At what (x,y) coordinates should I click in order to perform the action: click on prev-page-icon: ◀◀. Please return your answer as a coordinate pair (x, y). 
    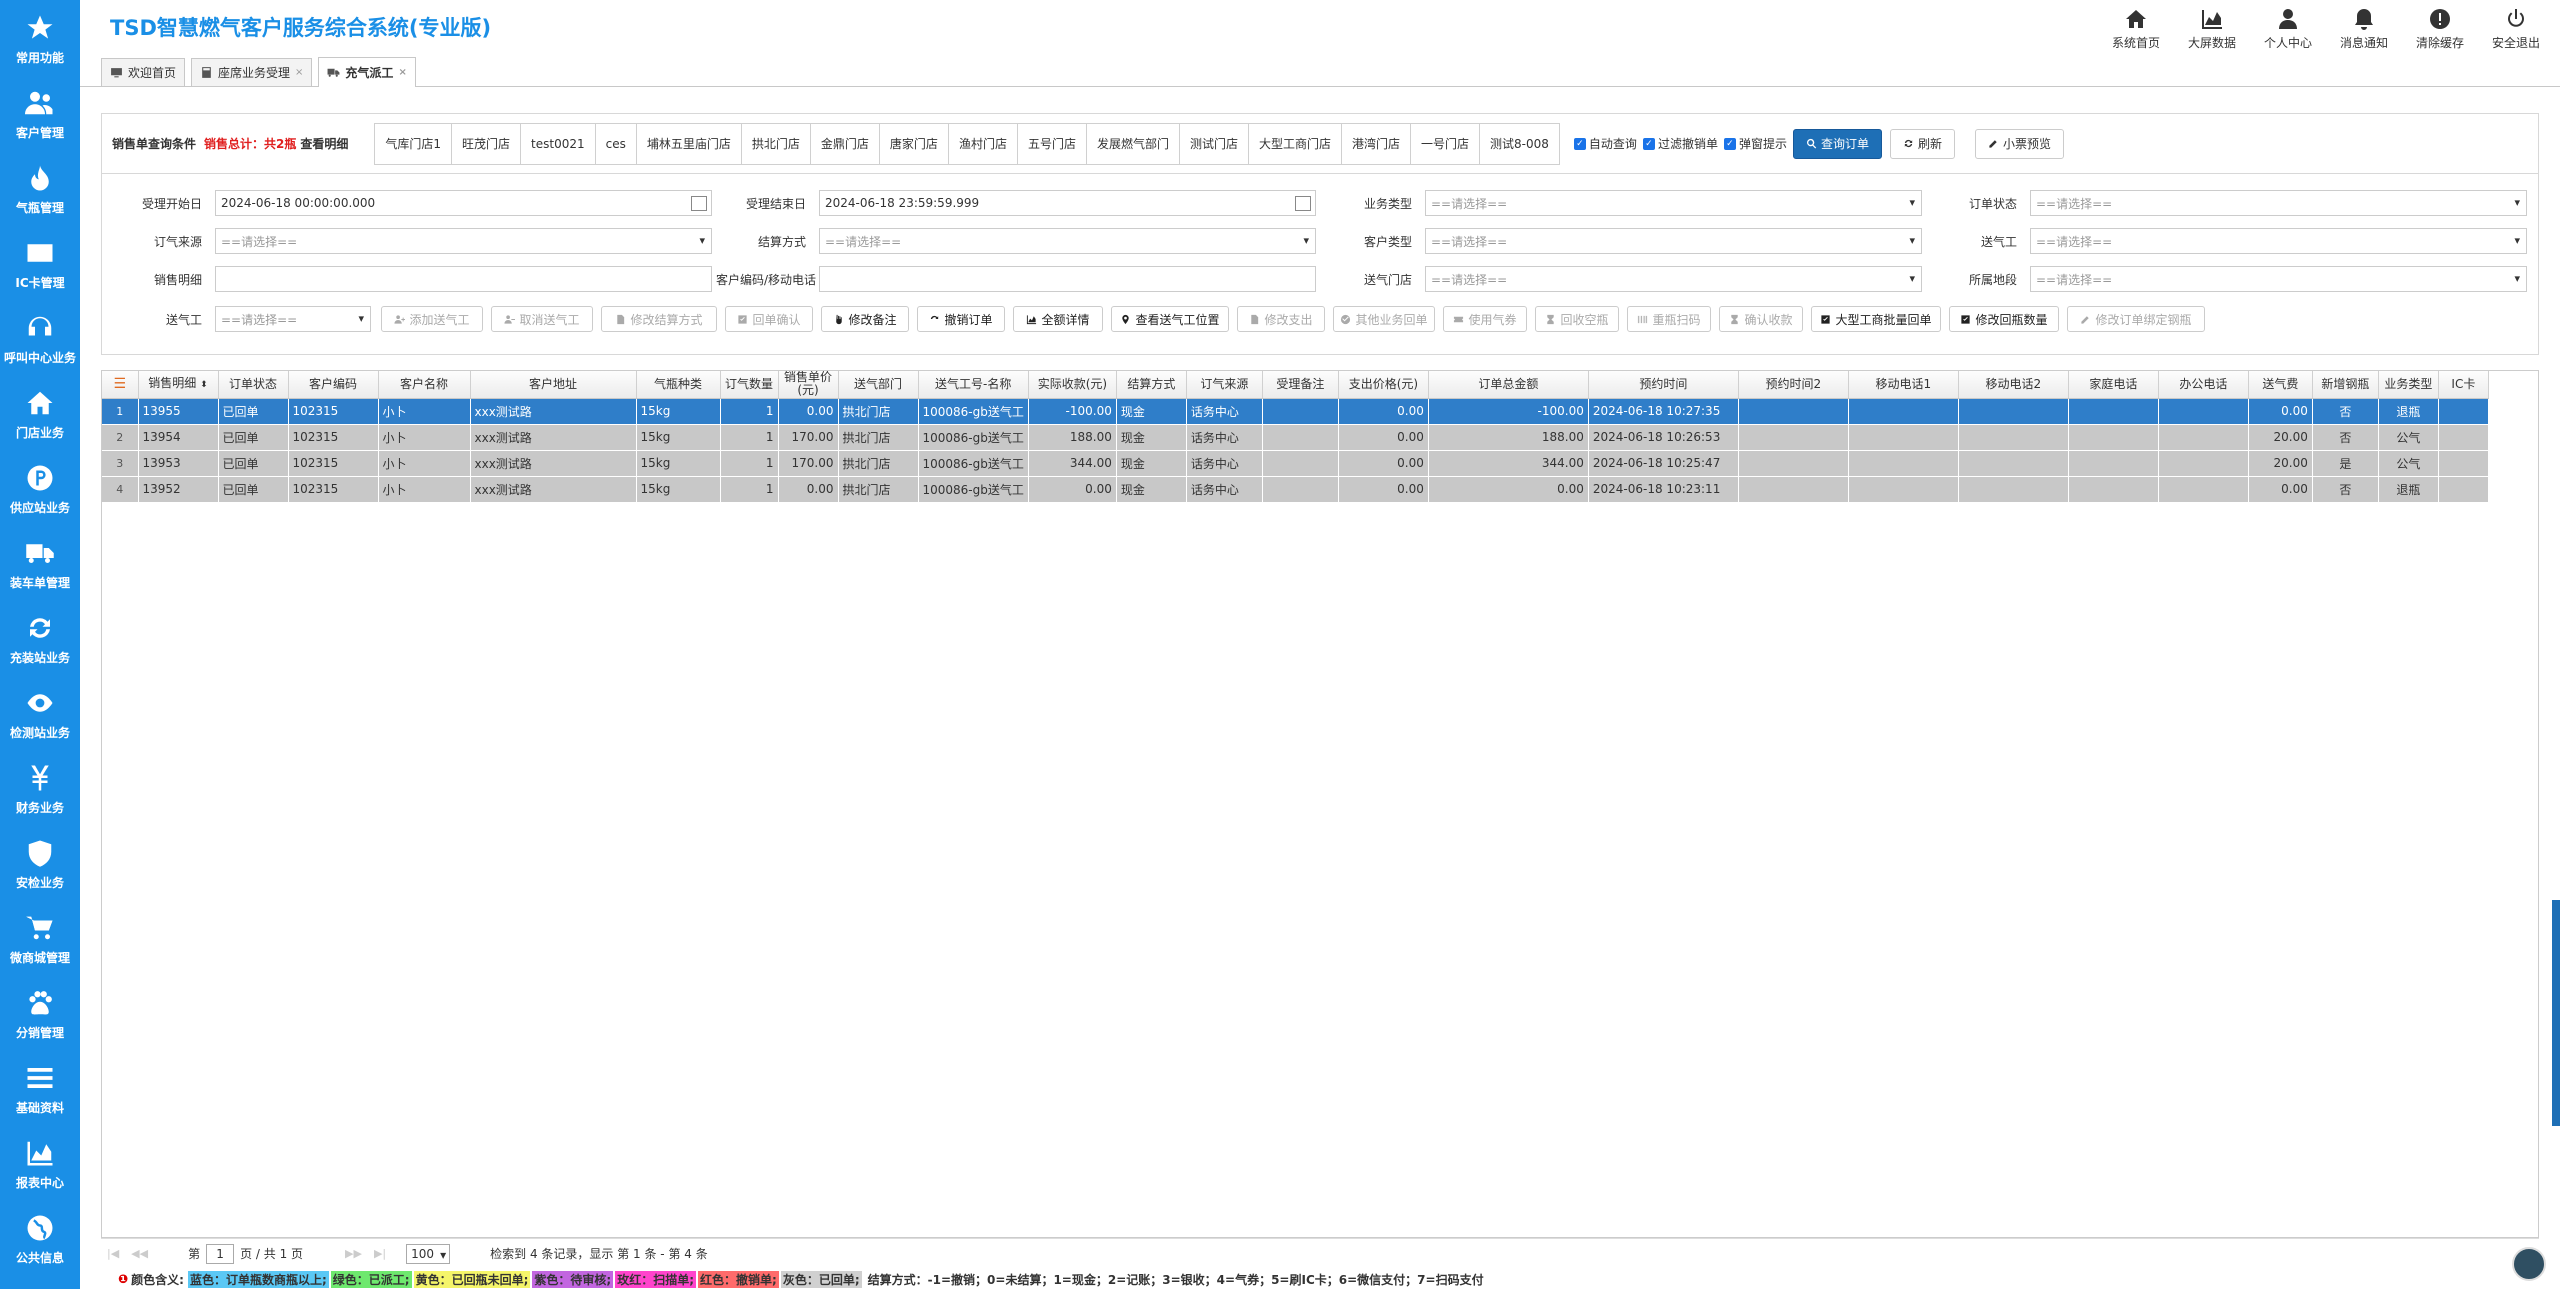
    Looking at the image, I should click on (139, 1253).